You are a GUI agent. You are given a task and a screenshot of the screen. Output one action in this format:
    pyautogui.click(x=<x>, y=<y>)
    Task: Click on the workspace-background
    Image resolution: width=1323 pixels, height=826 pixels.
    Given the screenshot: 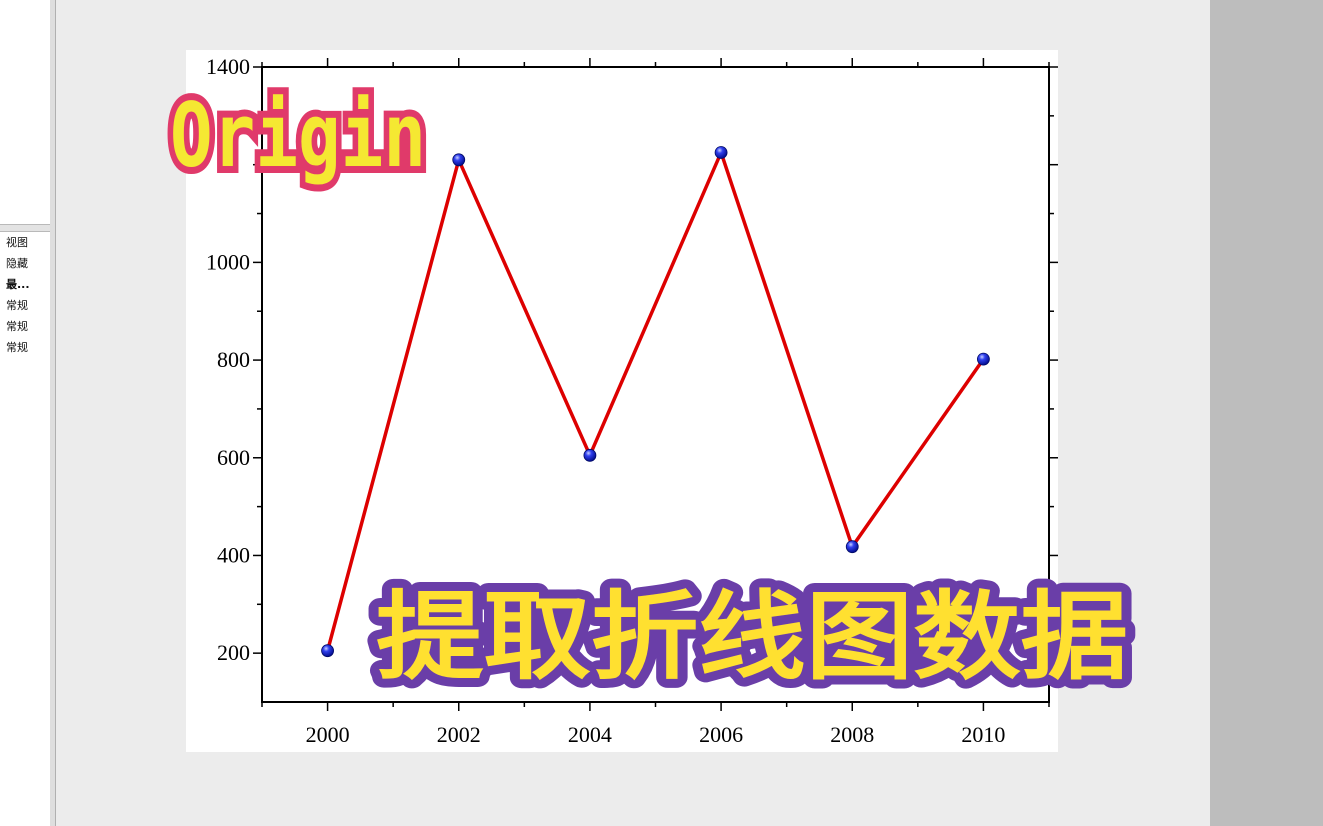 What is the action you would take?
    pyautogui.click(x=1266, y=413)
    